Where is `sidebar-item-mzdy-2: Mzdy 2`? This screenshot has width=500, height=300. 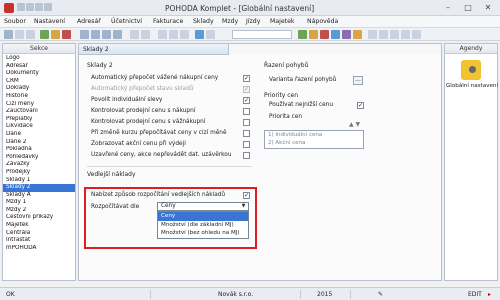
sidebar-item-mzdy-2: Mzdy 2 is located at coordinates (39, 211).